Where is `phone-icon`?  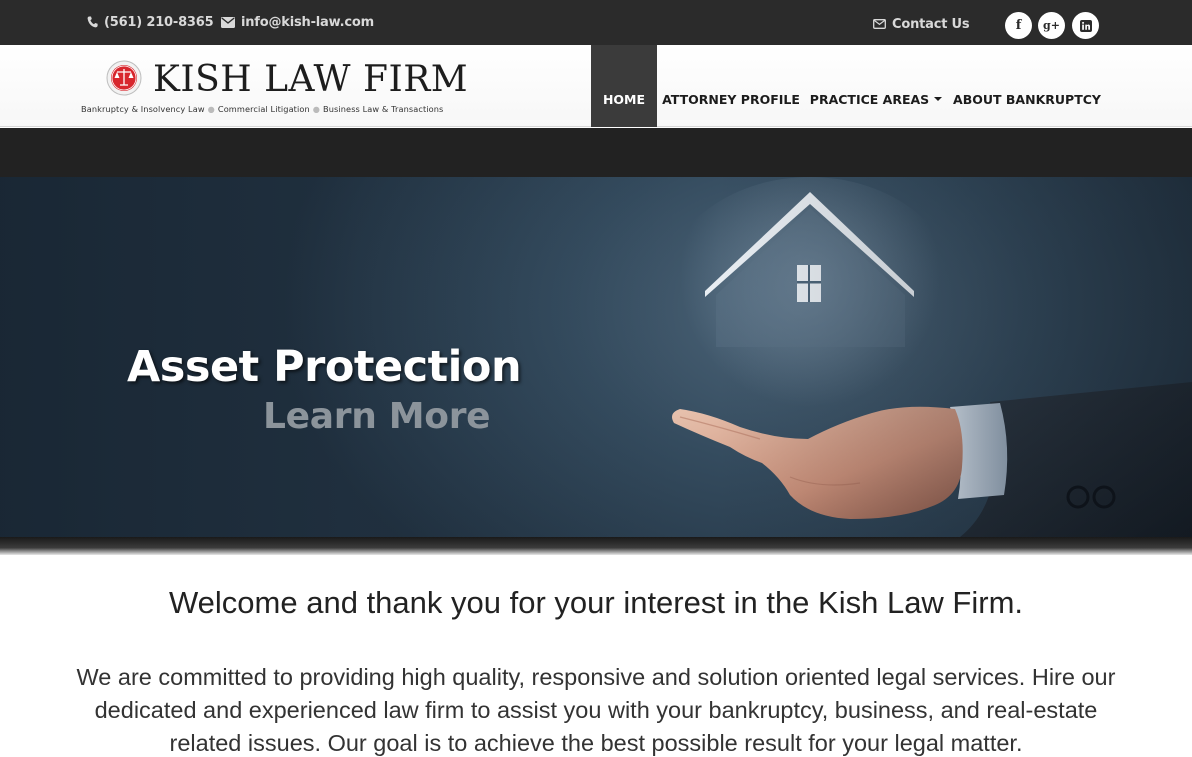
phone-icon is located at coordinates (92, 22).